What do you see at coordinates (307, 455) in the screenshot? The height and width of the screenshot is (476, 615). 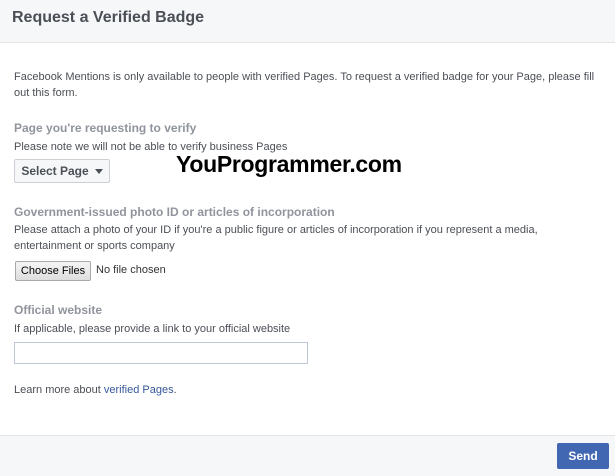 I see `dialog-footer` at bounding box center [307, 455].